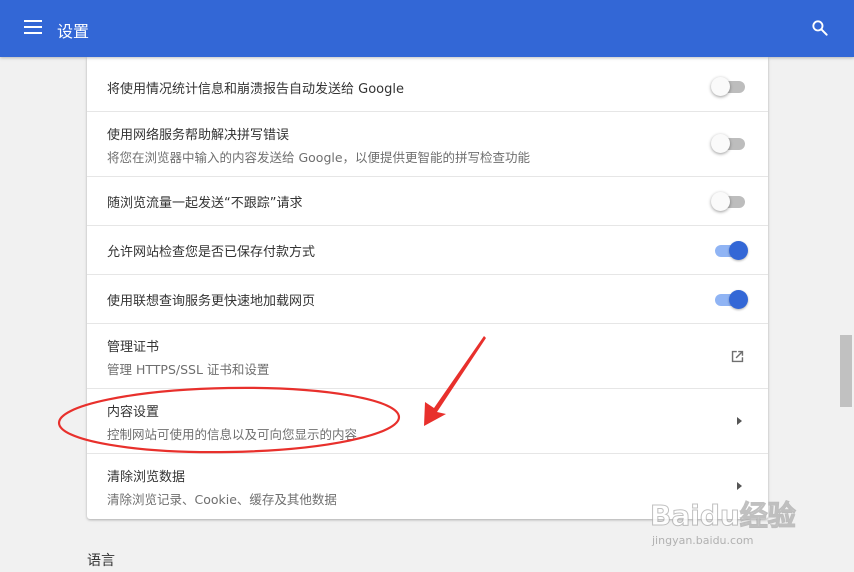 This screenshot has height=572, width=854. I want to click on settings-row-prediction-service: 使用联想查询服务更快速地加载网页, so click(427, 299).